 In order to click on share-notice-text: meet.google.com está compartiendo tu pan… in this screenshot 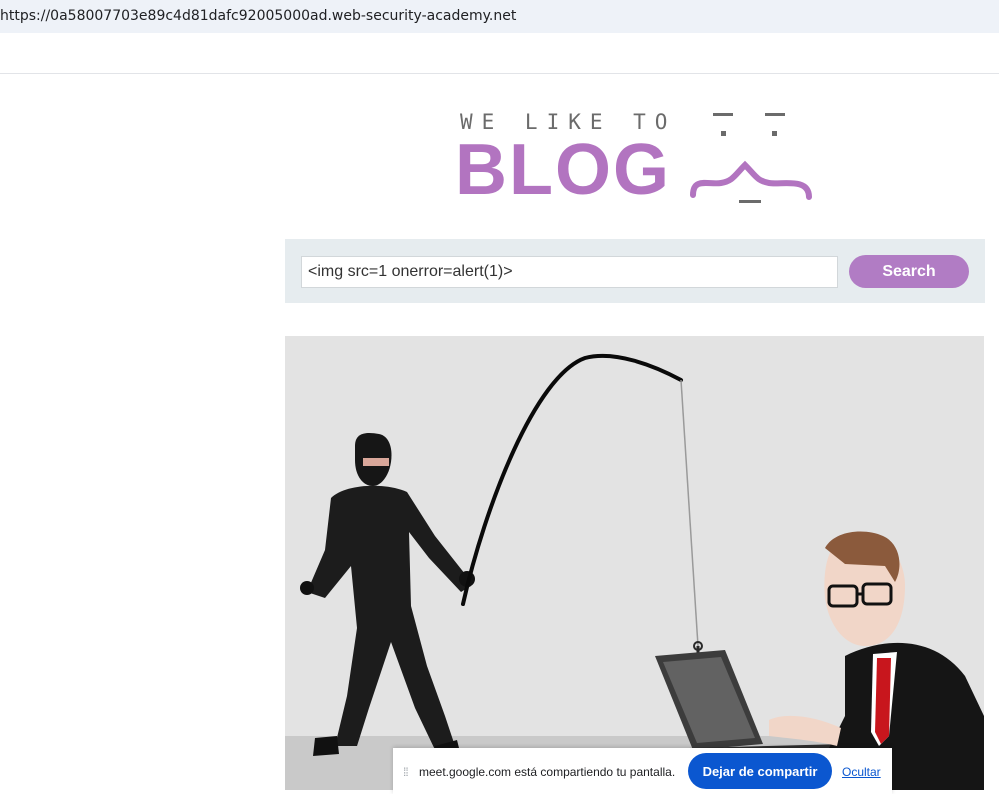, I will do `click(547, 772)`.